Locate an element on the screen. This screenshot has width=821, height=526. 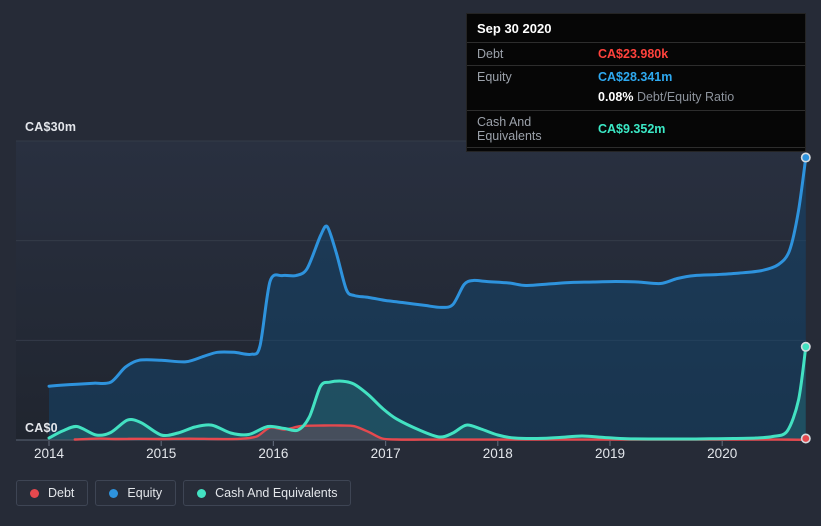
x-tick-label-2020: 2020 is located at coordinates (722, 453).